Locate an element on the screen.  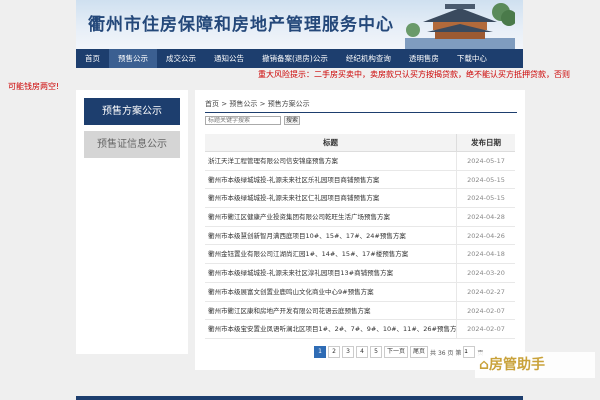
row-title-link: 衢州市本级绿城城投-礼源未来社区淳礼园项目13#商铺预售方案 is located at coordinates (331, 273).